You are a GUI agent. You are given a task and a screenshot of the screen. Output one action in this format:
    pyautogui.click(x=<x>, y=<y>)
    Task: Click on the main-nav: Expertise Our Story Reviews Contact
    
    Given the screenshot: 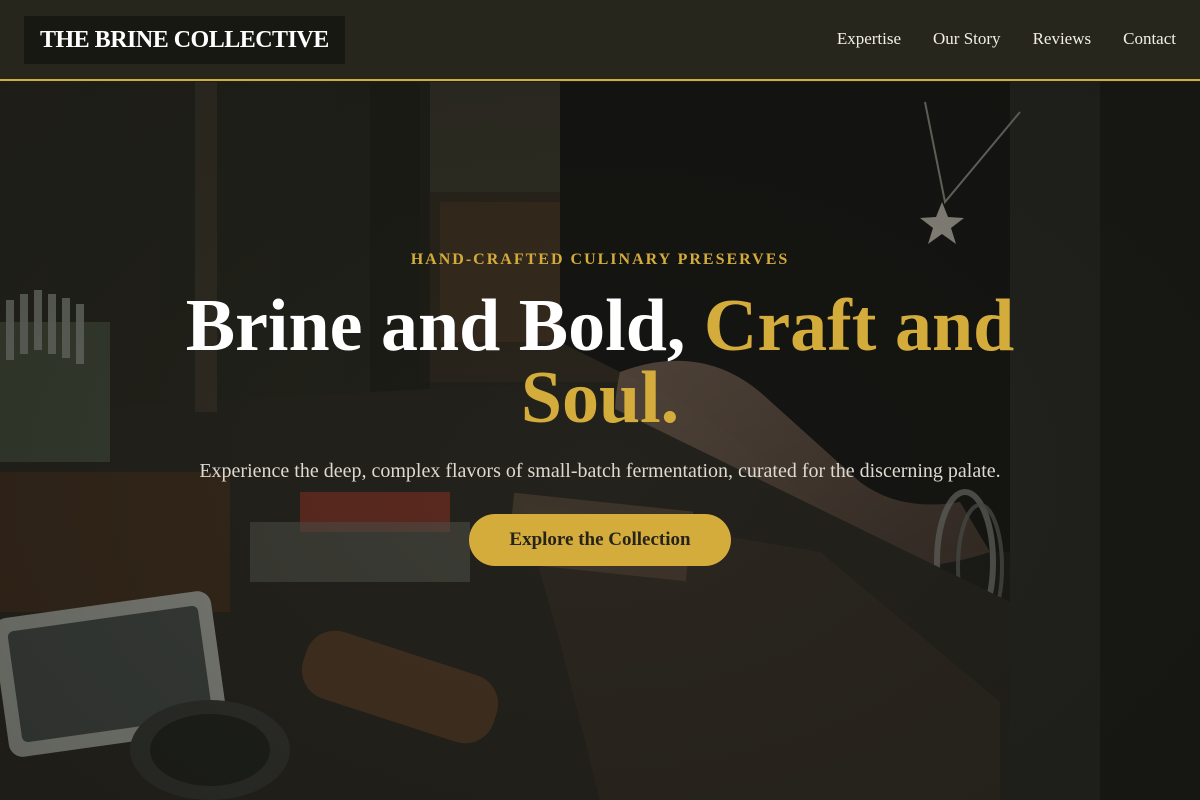 What is the action you would take?
    pyautogui.click(x=1006, y=39)
    